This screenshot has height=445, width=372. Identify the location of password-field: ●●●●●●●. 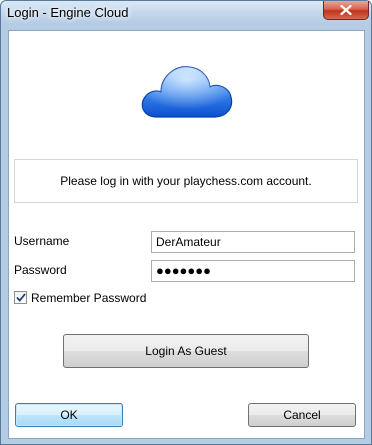
(253, 271).